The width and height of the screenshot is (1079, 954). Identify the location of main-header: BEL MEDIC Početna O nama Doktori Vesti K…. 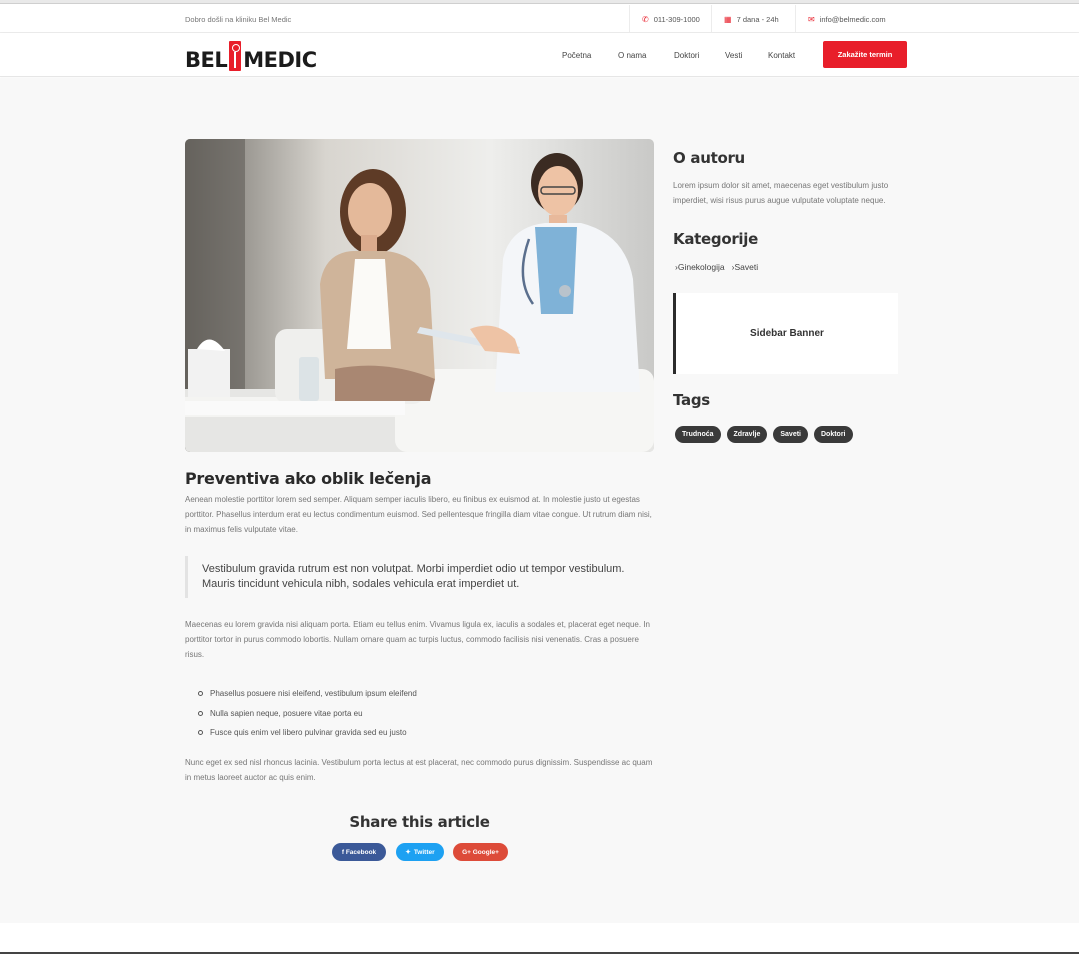
(539, 55).